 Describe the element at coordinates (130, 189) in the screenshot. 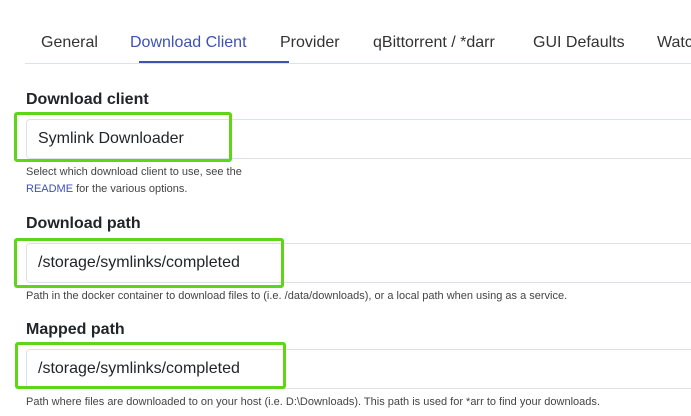

I see `download-client-help-rest: for the various options.` at that location.